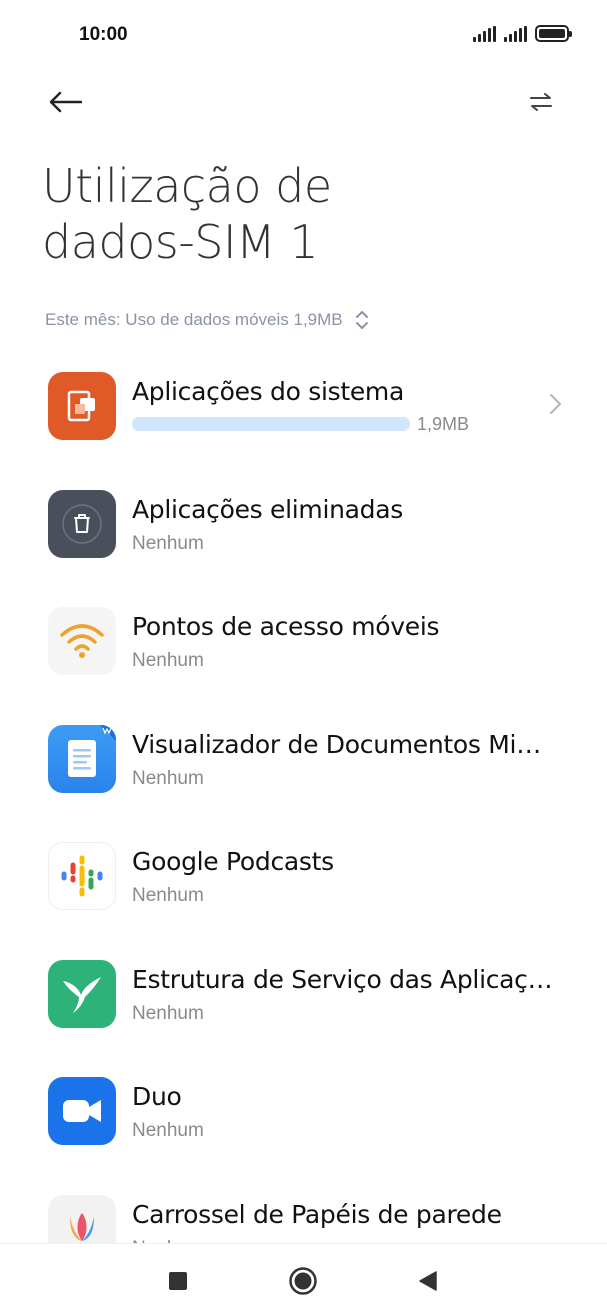 This screenshot has height=1316, width=607. I want to click on system-apps-icon, so click(82, 406).